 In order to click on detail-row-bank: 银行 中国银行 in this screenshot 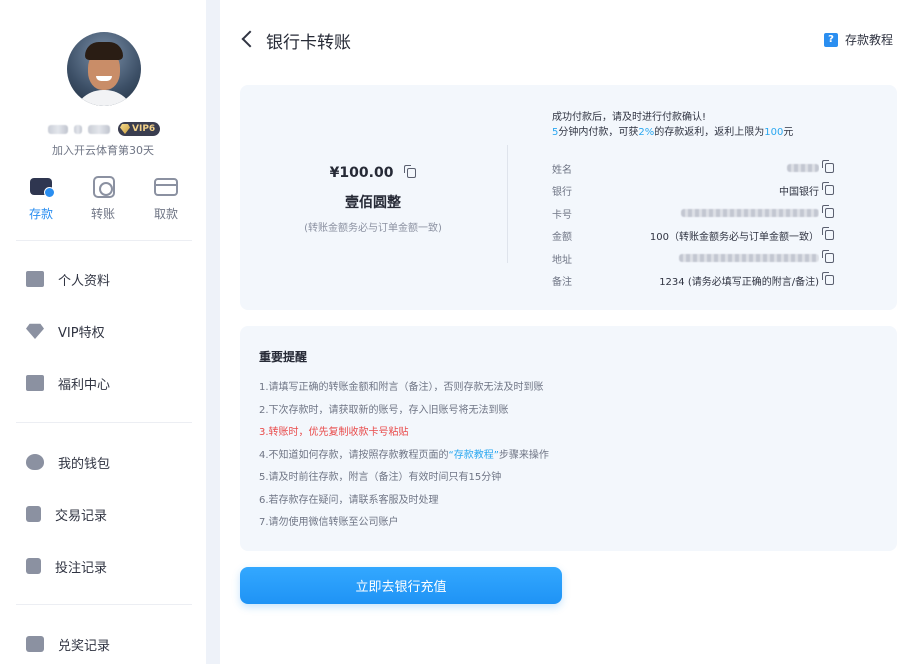, I will do `click(693, 190)`.